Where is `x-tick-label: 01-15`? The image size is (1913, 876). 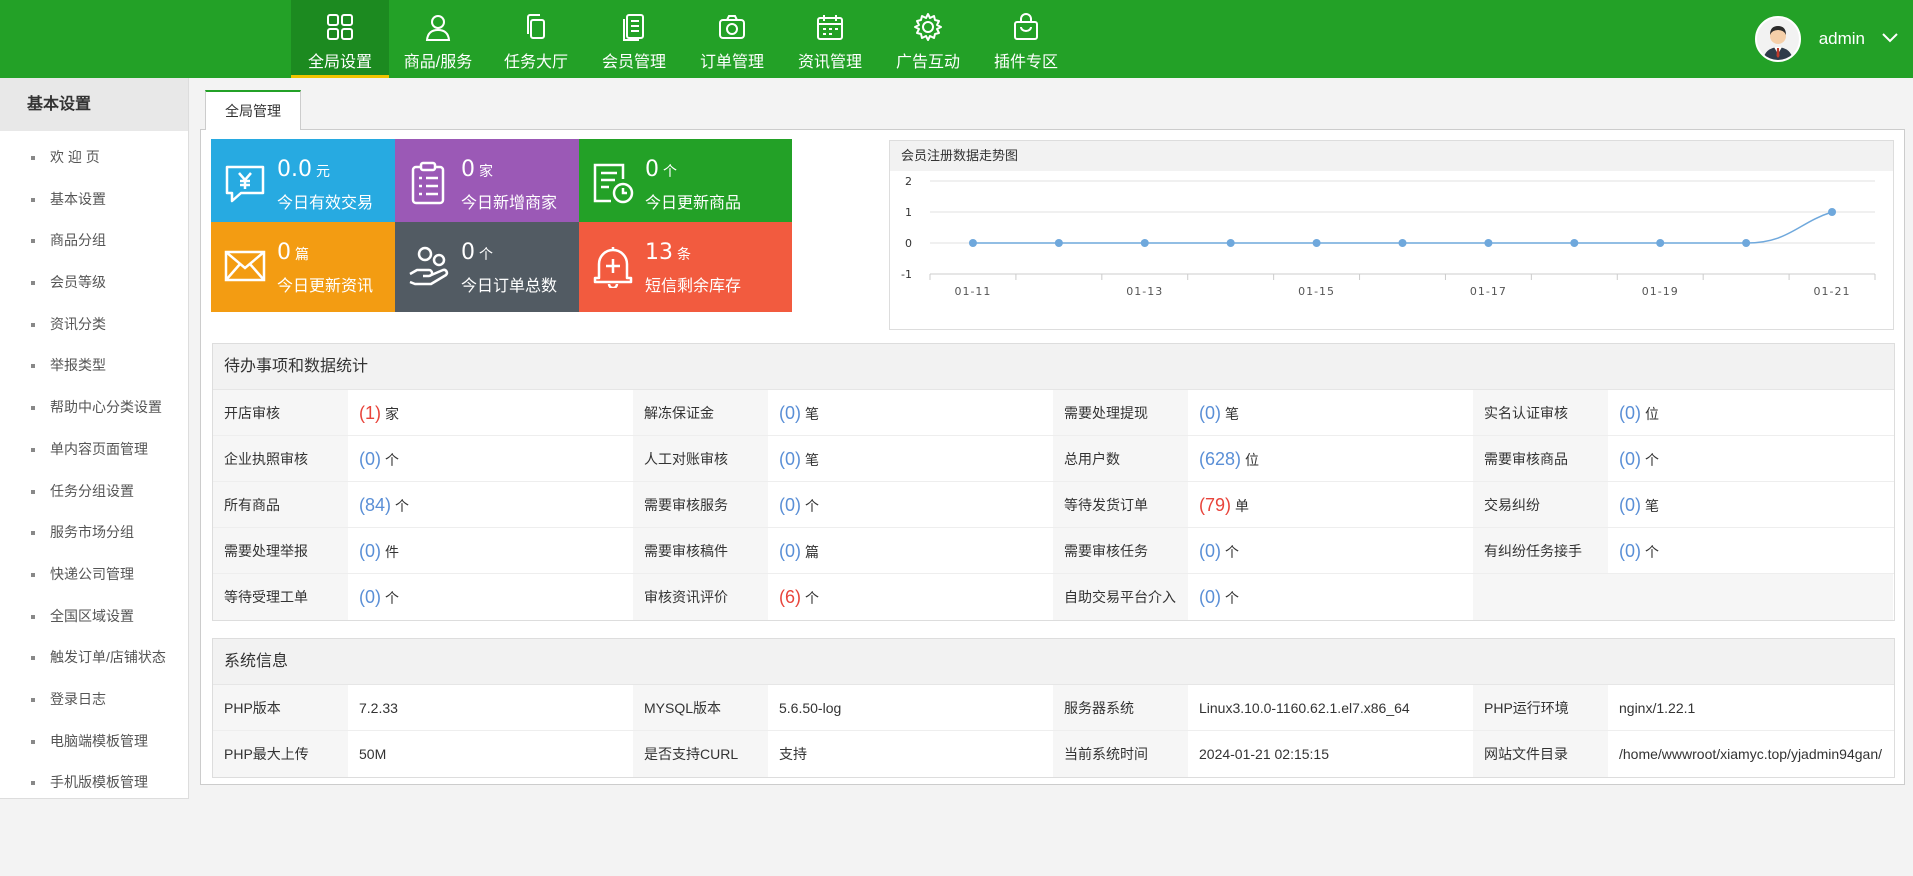 x-tick-label: 01-15 is located at coordinates (1316, 291).